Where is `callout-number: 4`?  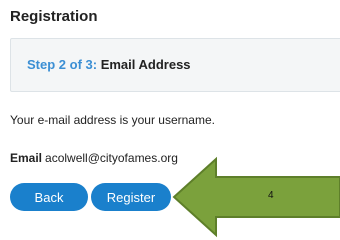 callout-number: 4 is located at coordinates (271, 195).